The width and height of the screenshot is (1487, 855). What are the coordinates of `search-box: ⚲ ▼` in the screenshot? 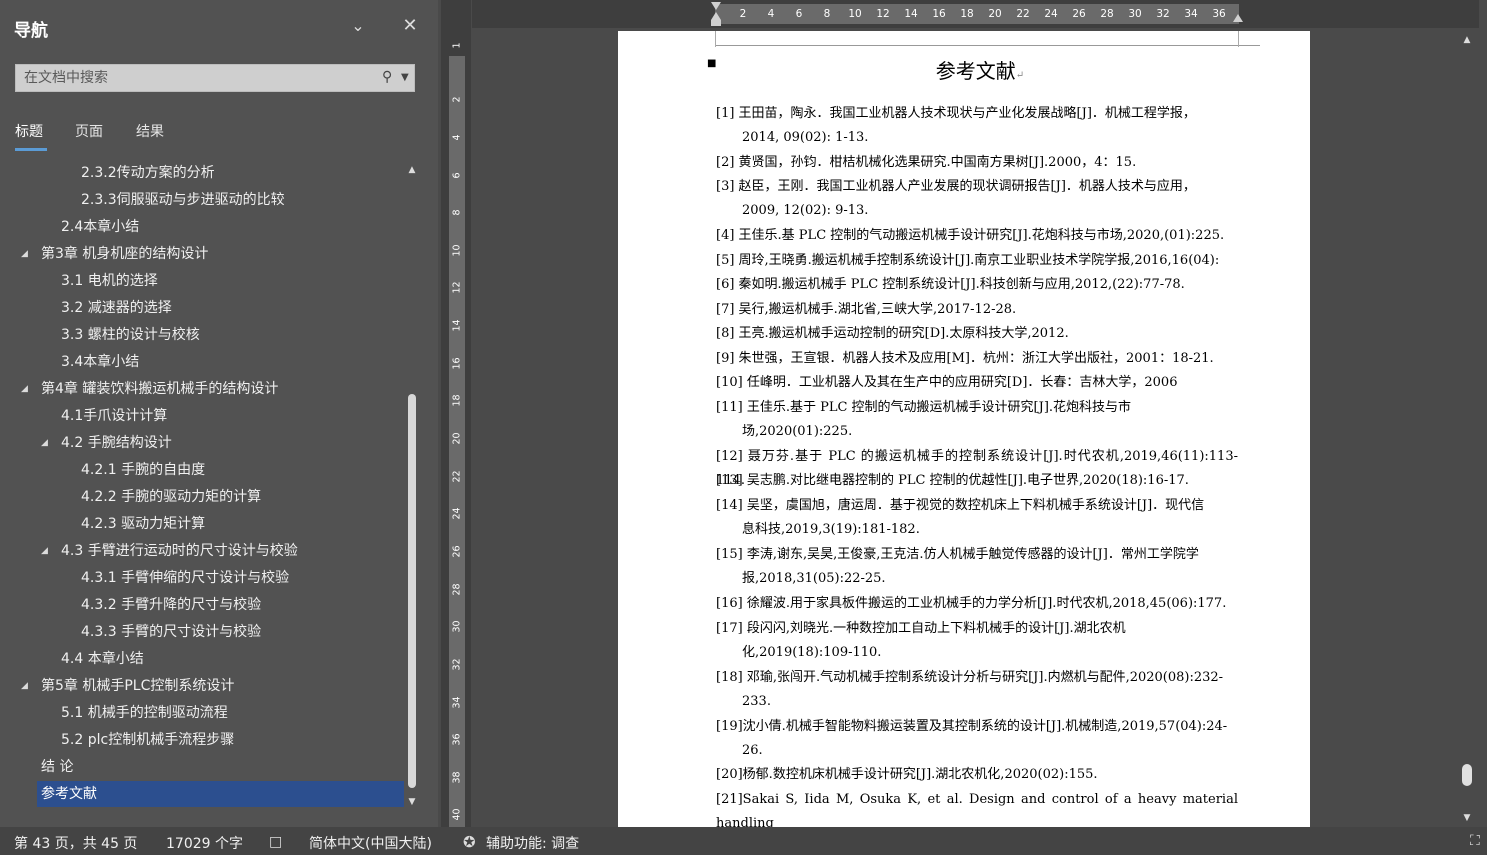 It's located at (215, 78).